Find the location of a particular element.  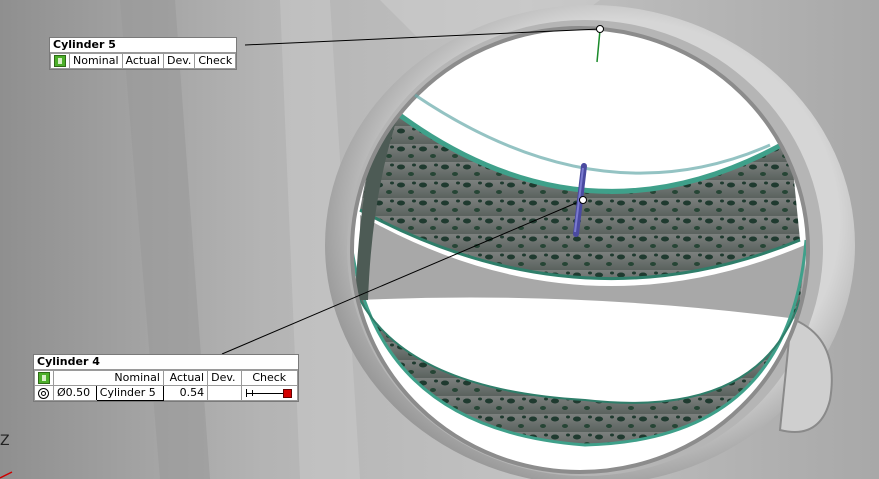

cylinder5-header-actual: Actual is located at coordinates (142, 61).